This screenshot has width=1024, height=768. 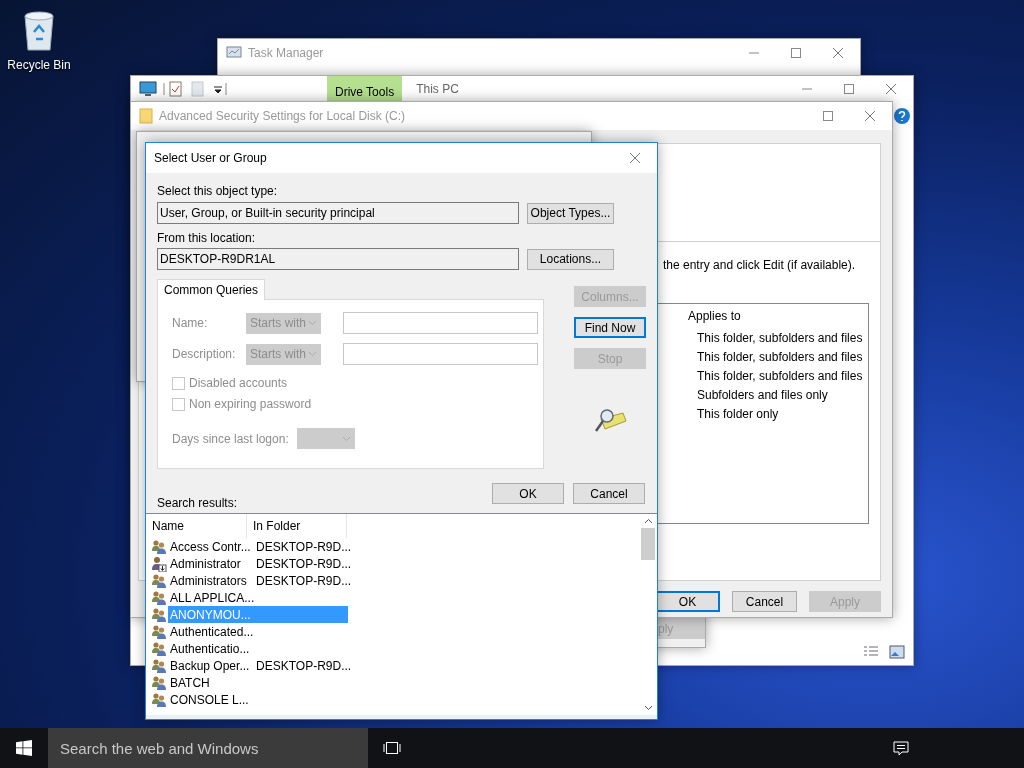 What do you see at coordinates (338, 213) in the screenshot?
I see `object-type-field: User, Group, or Built-in security principal` at bounding box center [338, 213].